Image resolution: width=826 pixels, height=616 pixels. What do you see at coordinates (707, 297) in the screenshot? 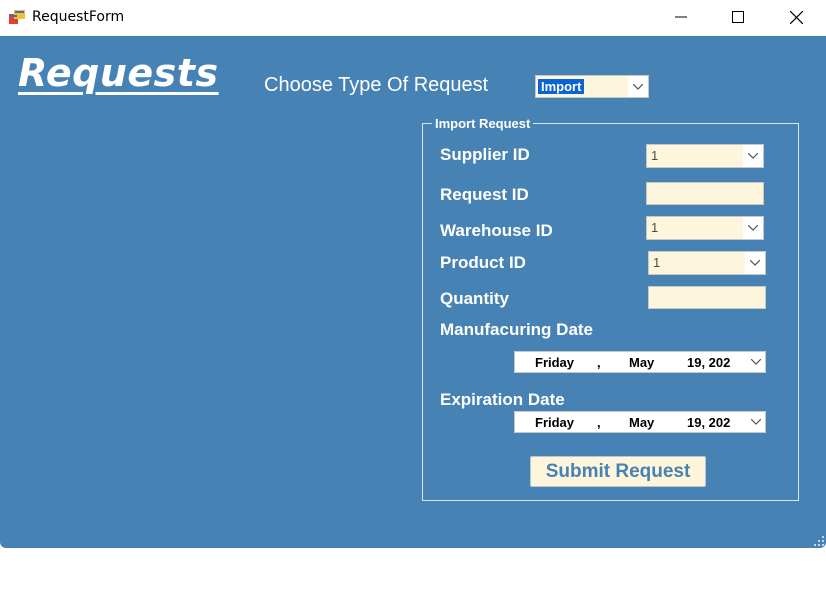
I see `quantity-field` at bounding box center [707, 297].